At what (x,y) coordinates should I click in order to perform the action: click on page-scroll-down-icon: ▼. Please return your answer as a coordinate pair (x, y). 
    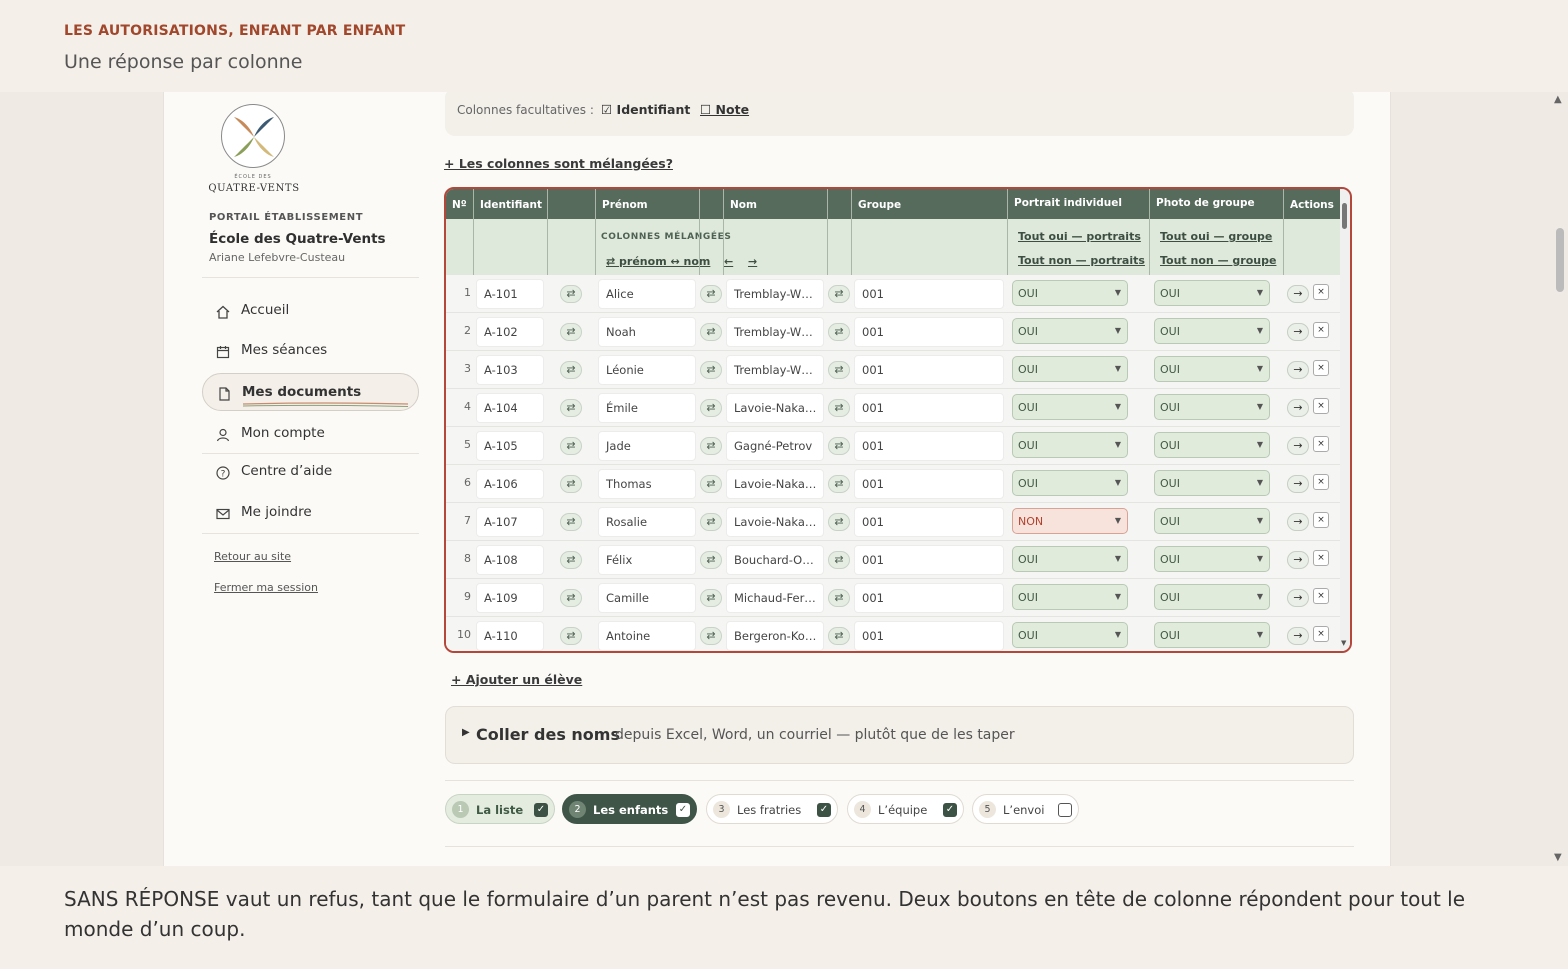
    Looking at the image, I should click on (1558, 857).